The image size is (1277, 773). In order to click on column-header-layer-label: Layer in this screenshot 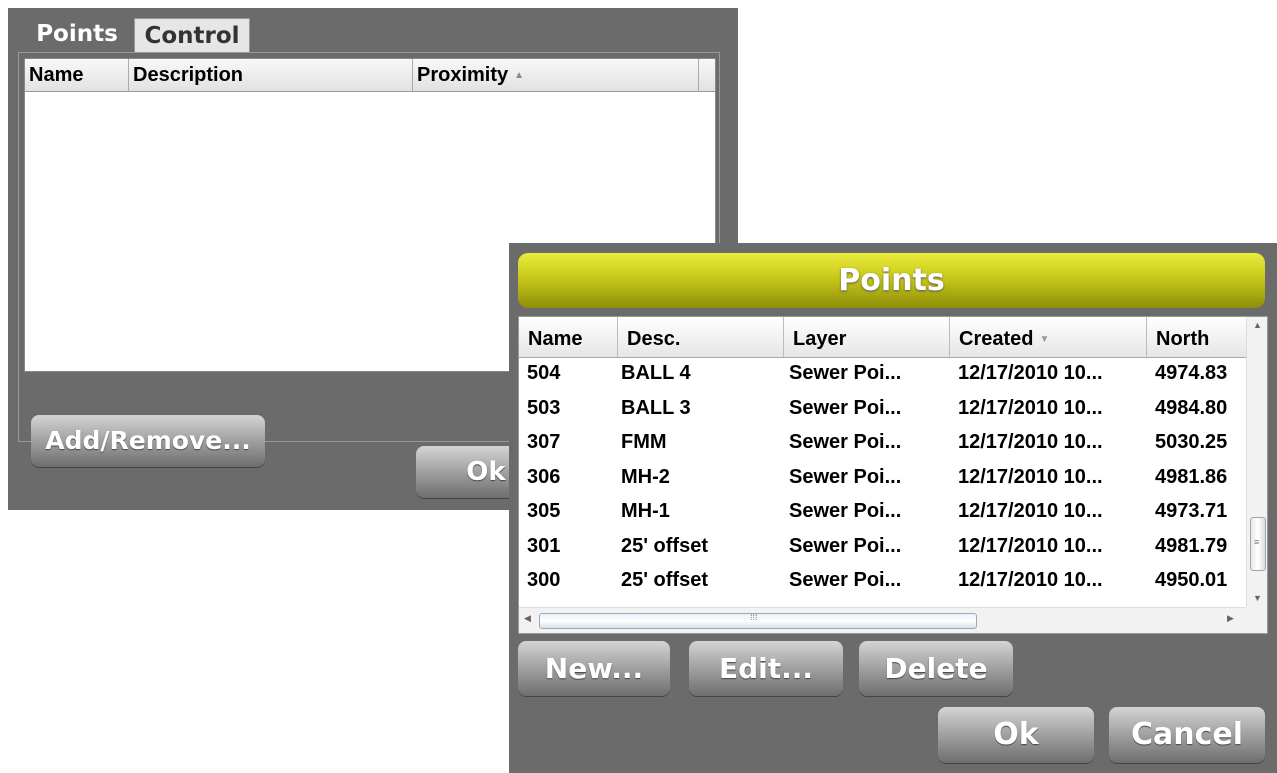, I will do `click(820, 339)`.